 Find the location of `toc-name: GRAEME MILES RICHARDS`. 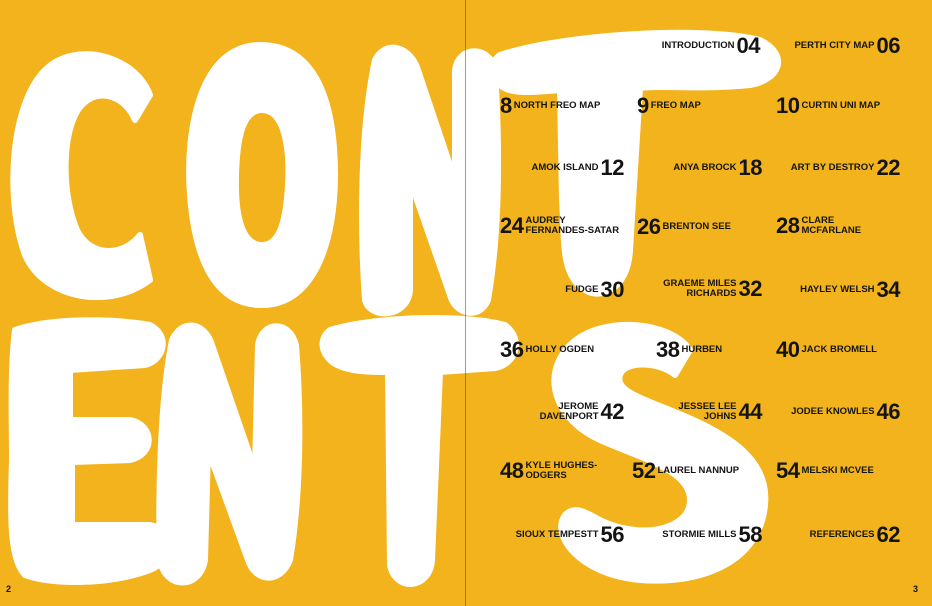

toc-name: GRAEME MILES RICHARDS is located at coordinates (700, 288).